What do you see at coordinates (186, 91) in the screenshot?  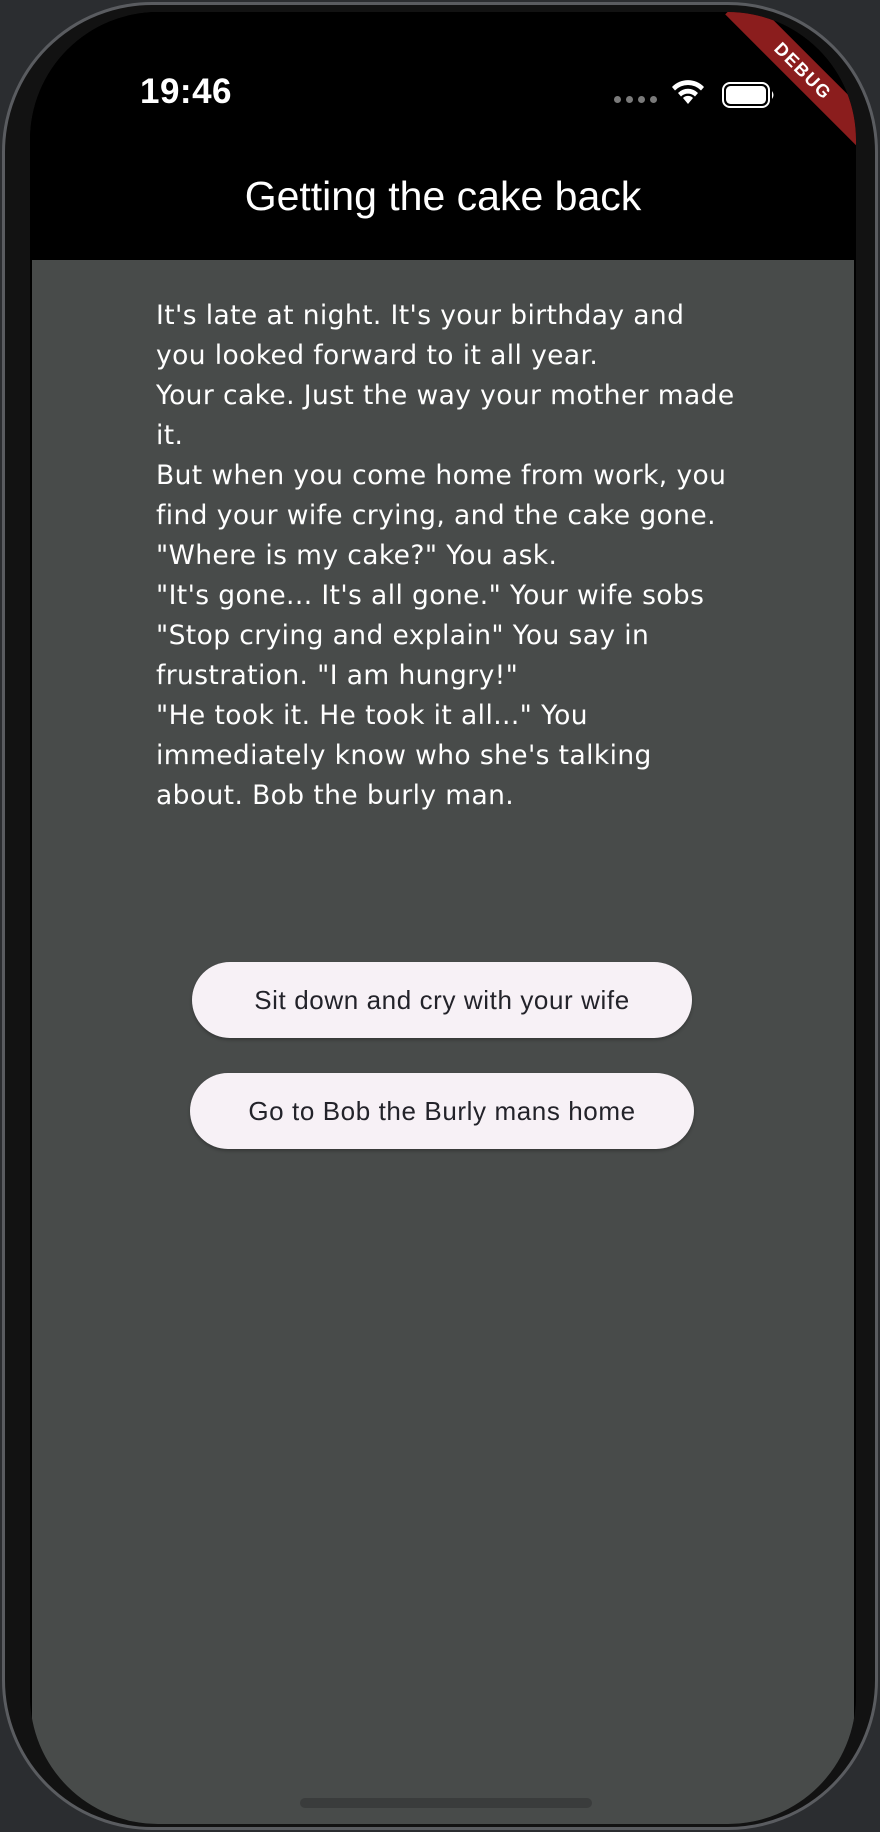 I see `status-time: 19:46` at bounding box center [186, 91].